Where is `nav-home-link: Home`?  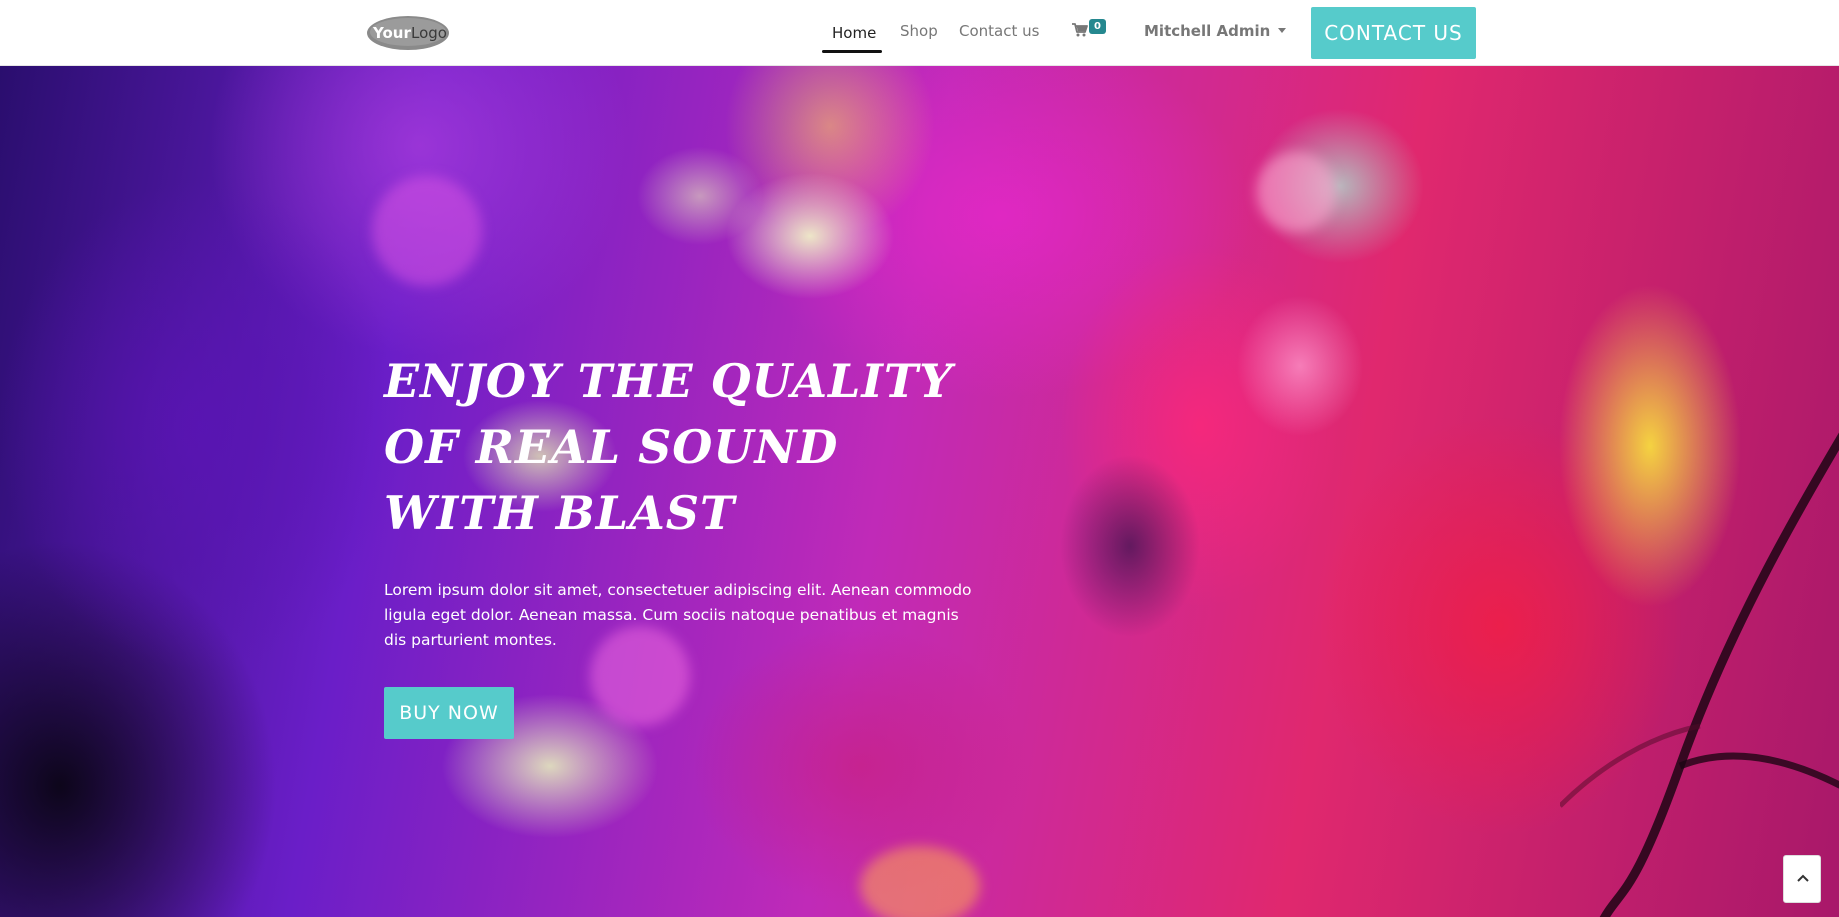 nav-home-link: Home is located at coordinates (854, 34).